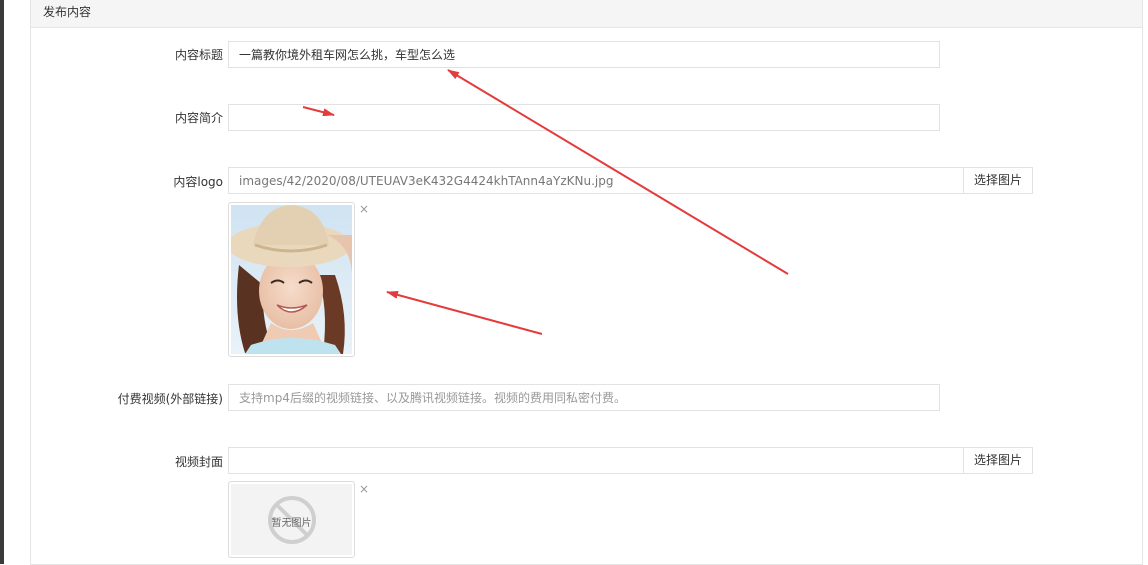  Describe the element at coordinates (318, 111) in the screenshot. I see `red-arrow-to-summary` at that location.